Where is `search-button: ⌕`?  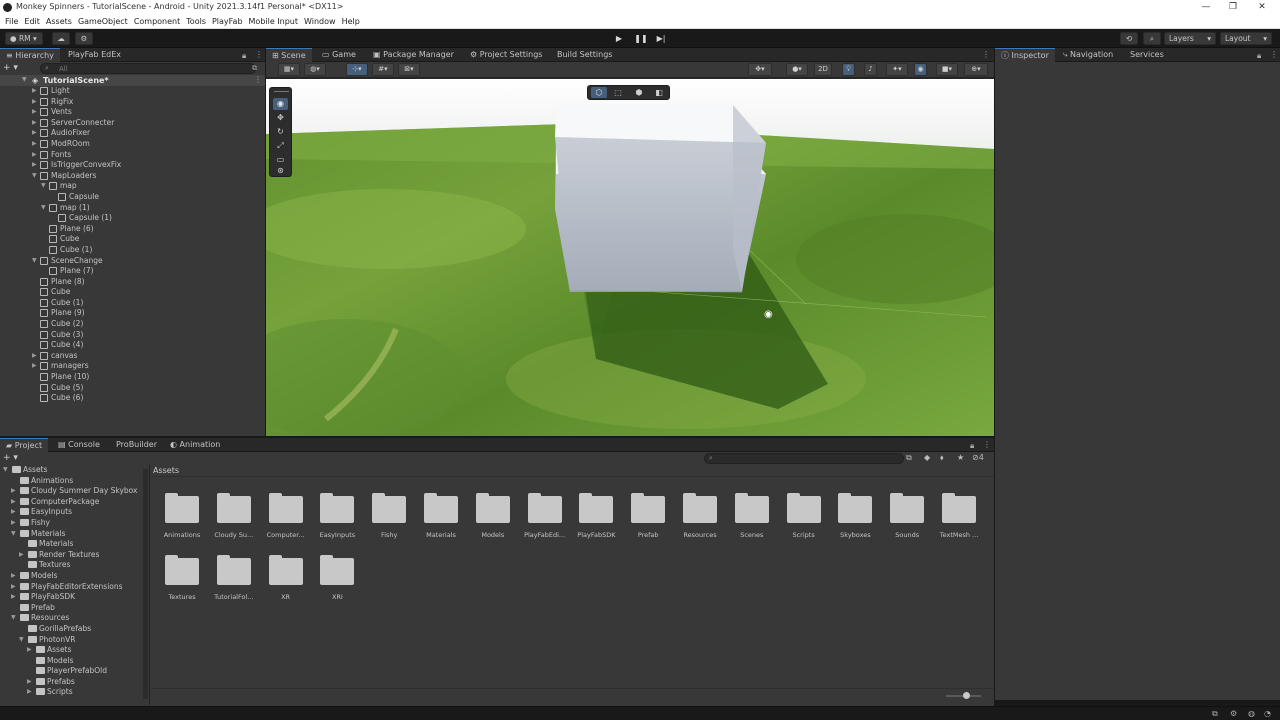 search-button: ⌕ is located at coordinates (1152, 38).